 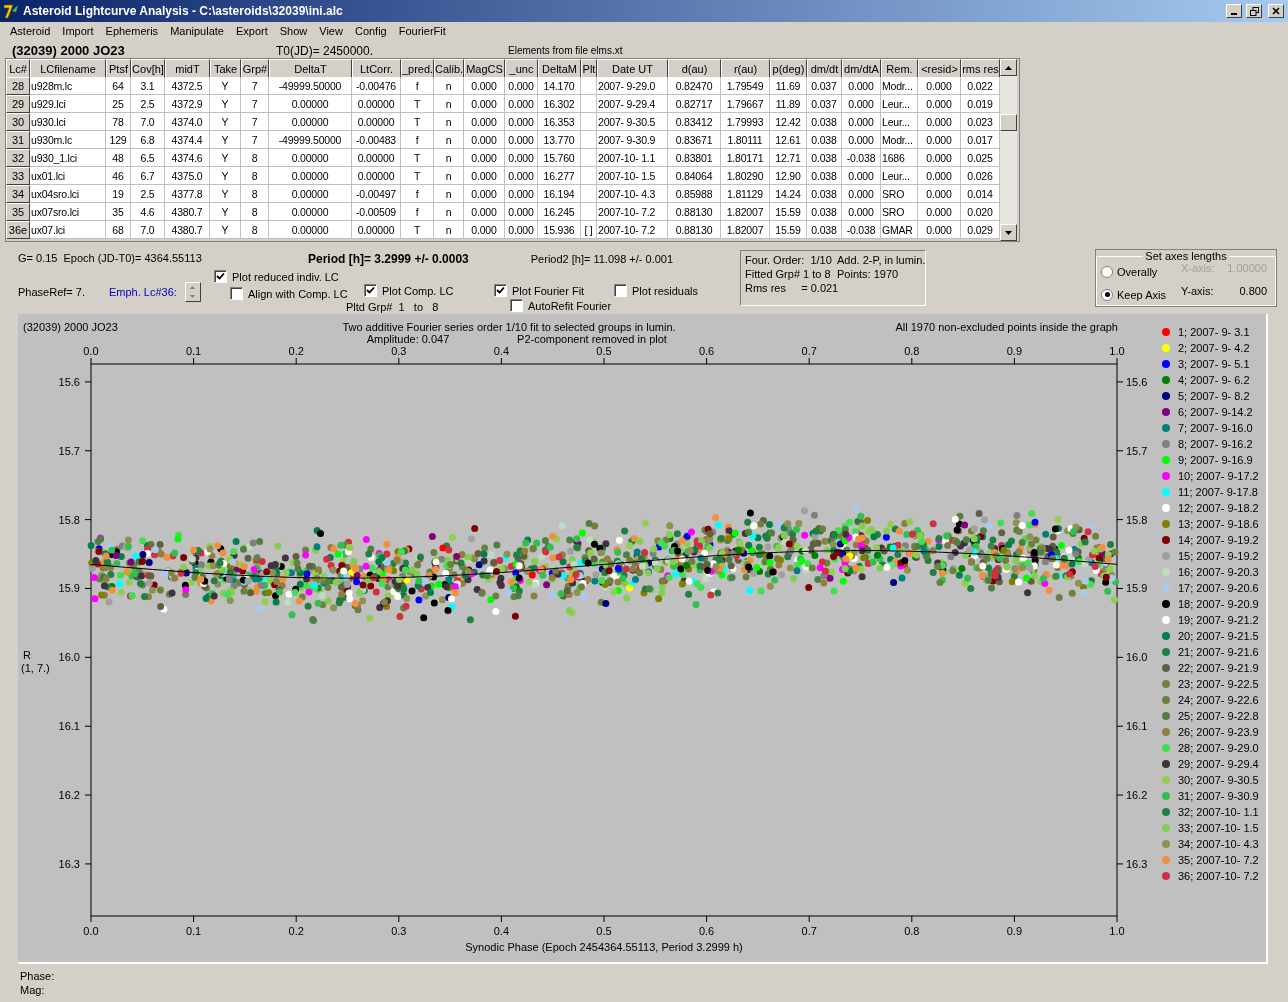 What do you see at coordinates (251, 31) in the screenshot?
I see `menu-item: Export` at bounding box center [251, 31].